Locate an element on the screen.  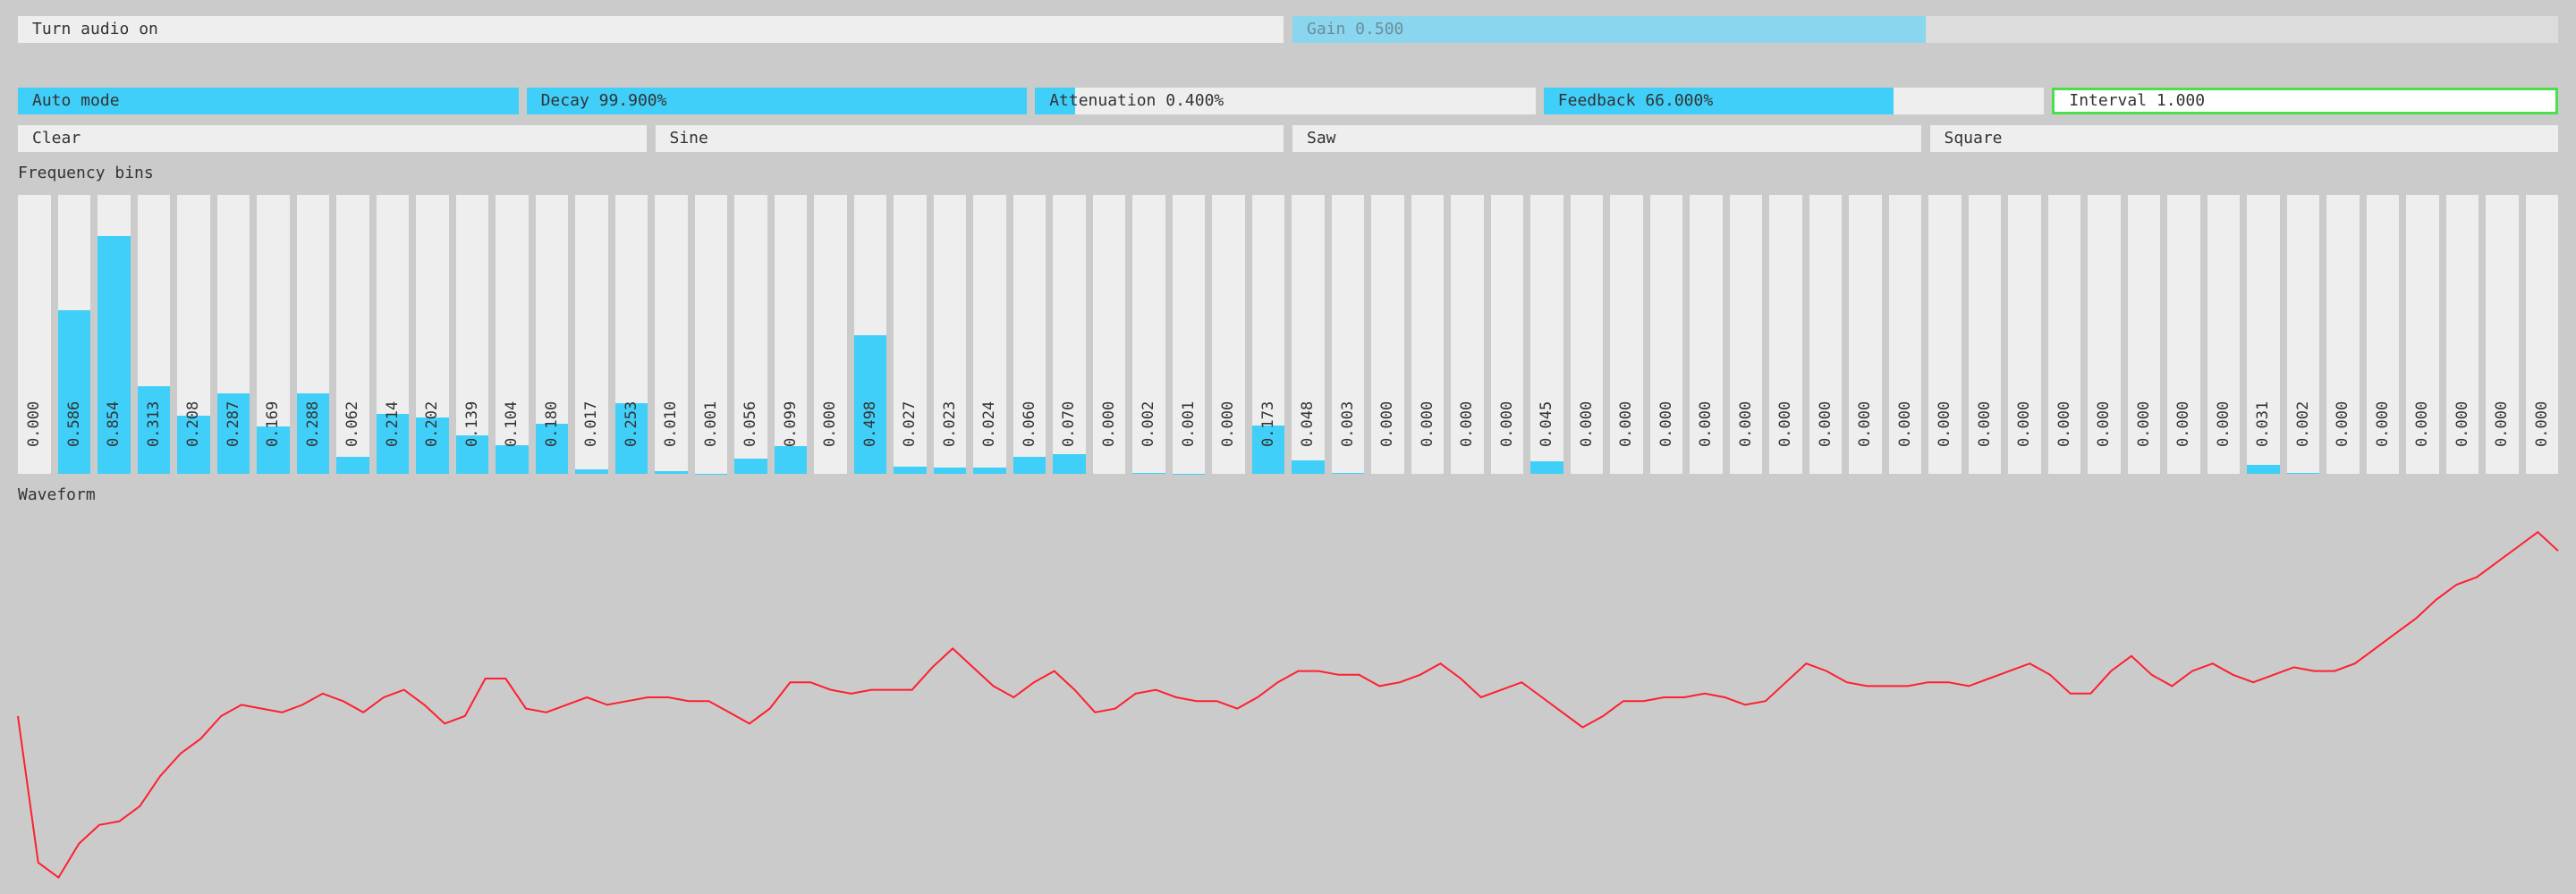
frequency-bin-value: 0.139 is located at coordinates (471, 424).